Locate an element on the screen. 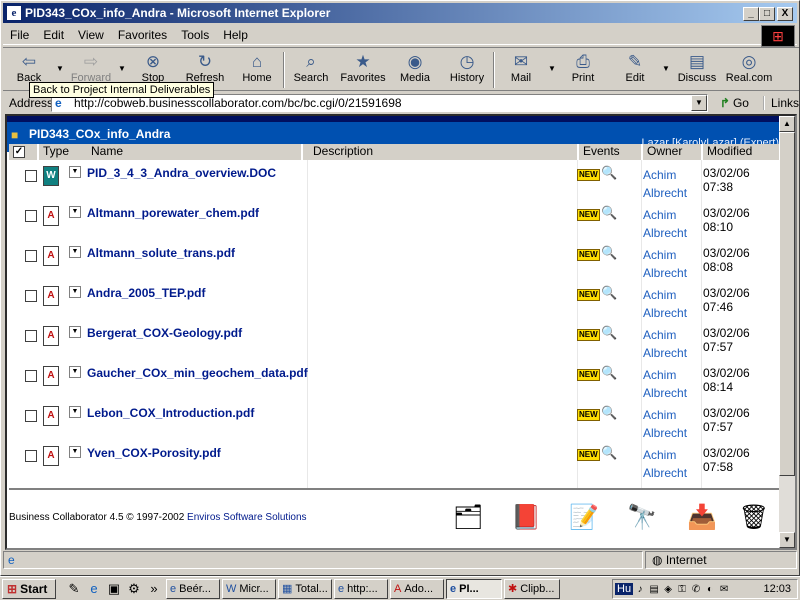  quicklaunch-more-icon: » is located at coordinates (154, 589).